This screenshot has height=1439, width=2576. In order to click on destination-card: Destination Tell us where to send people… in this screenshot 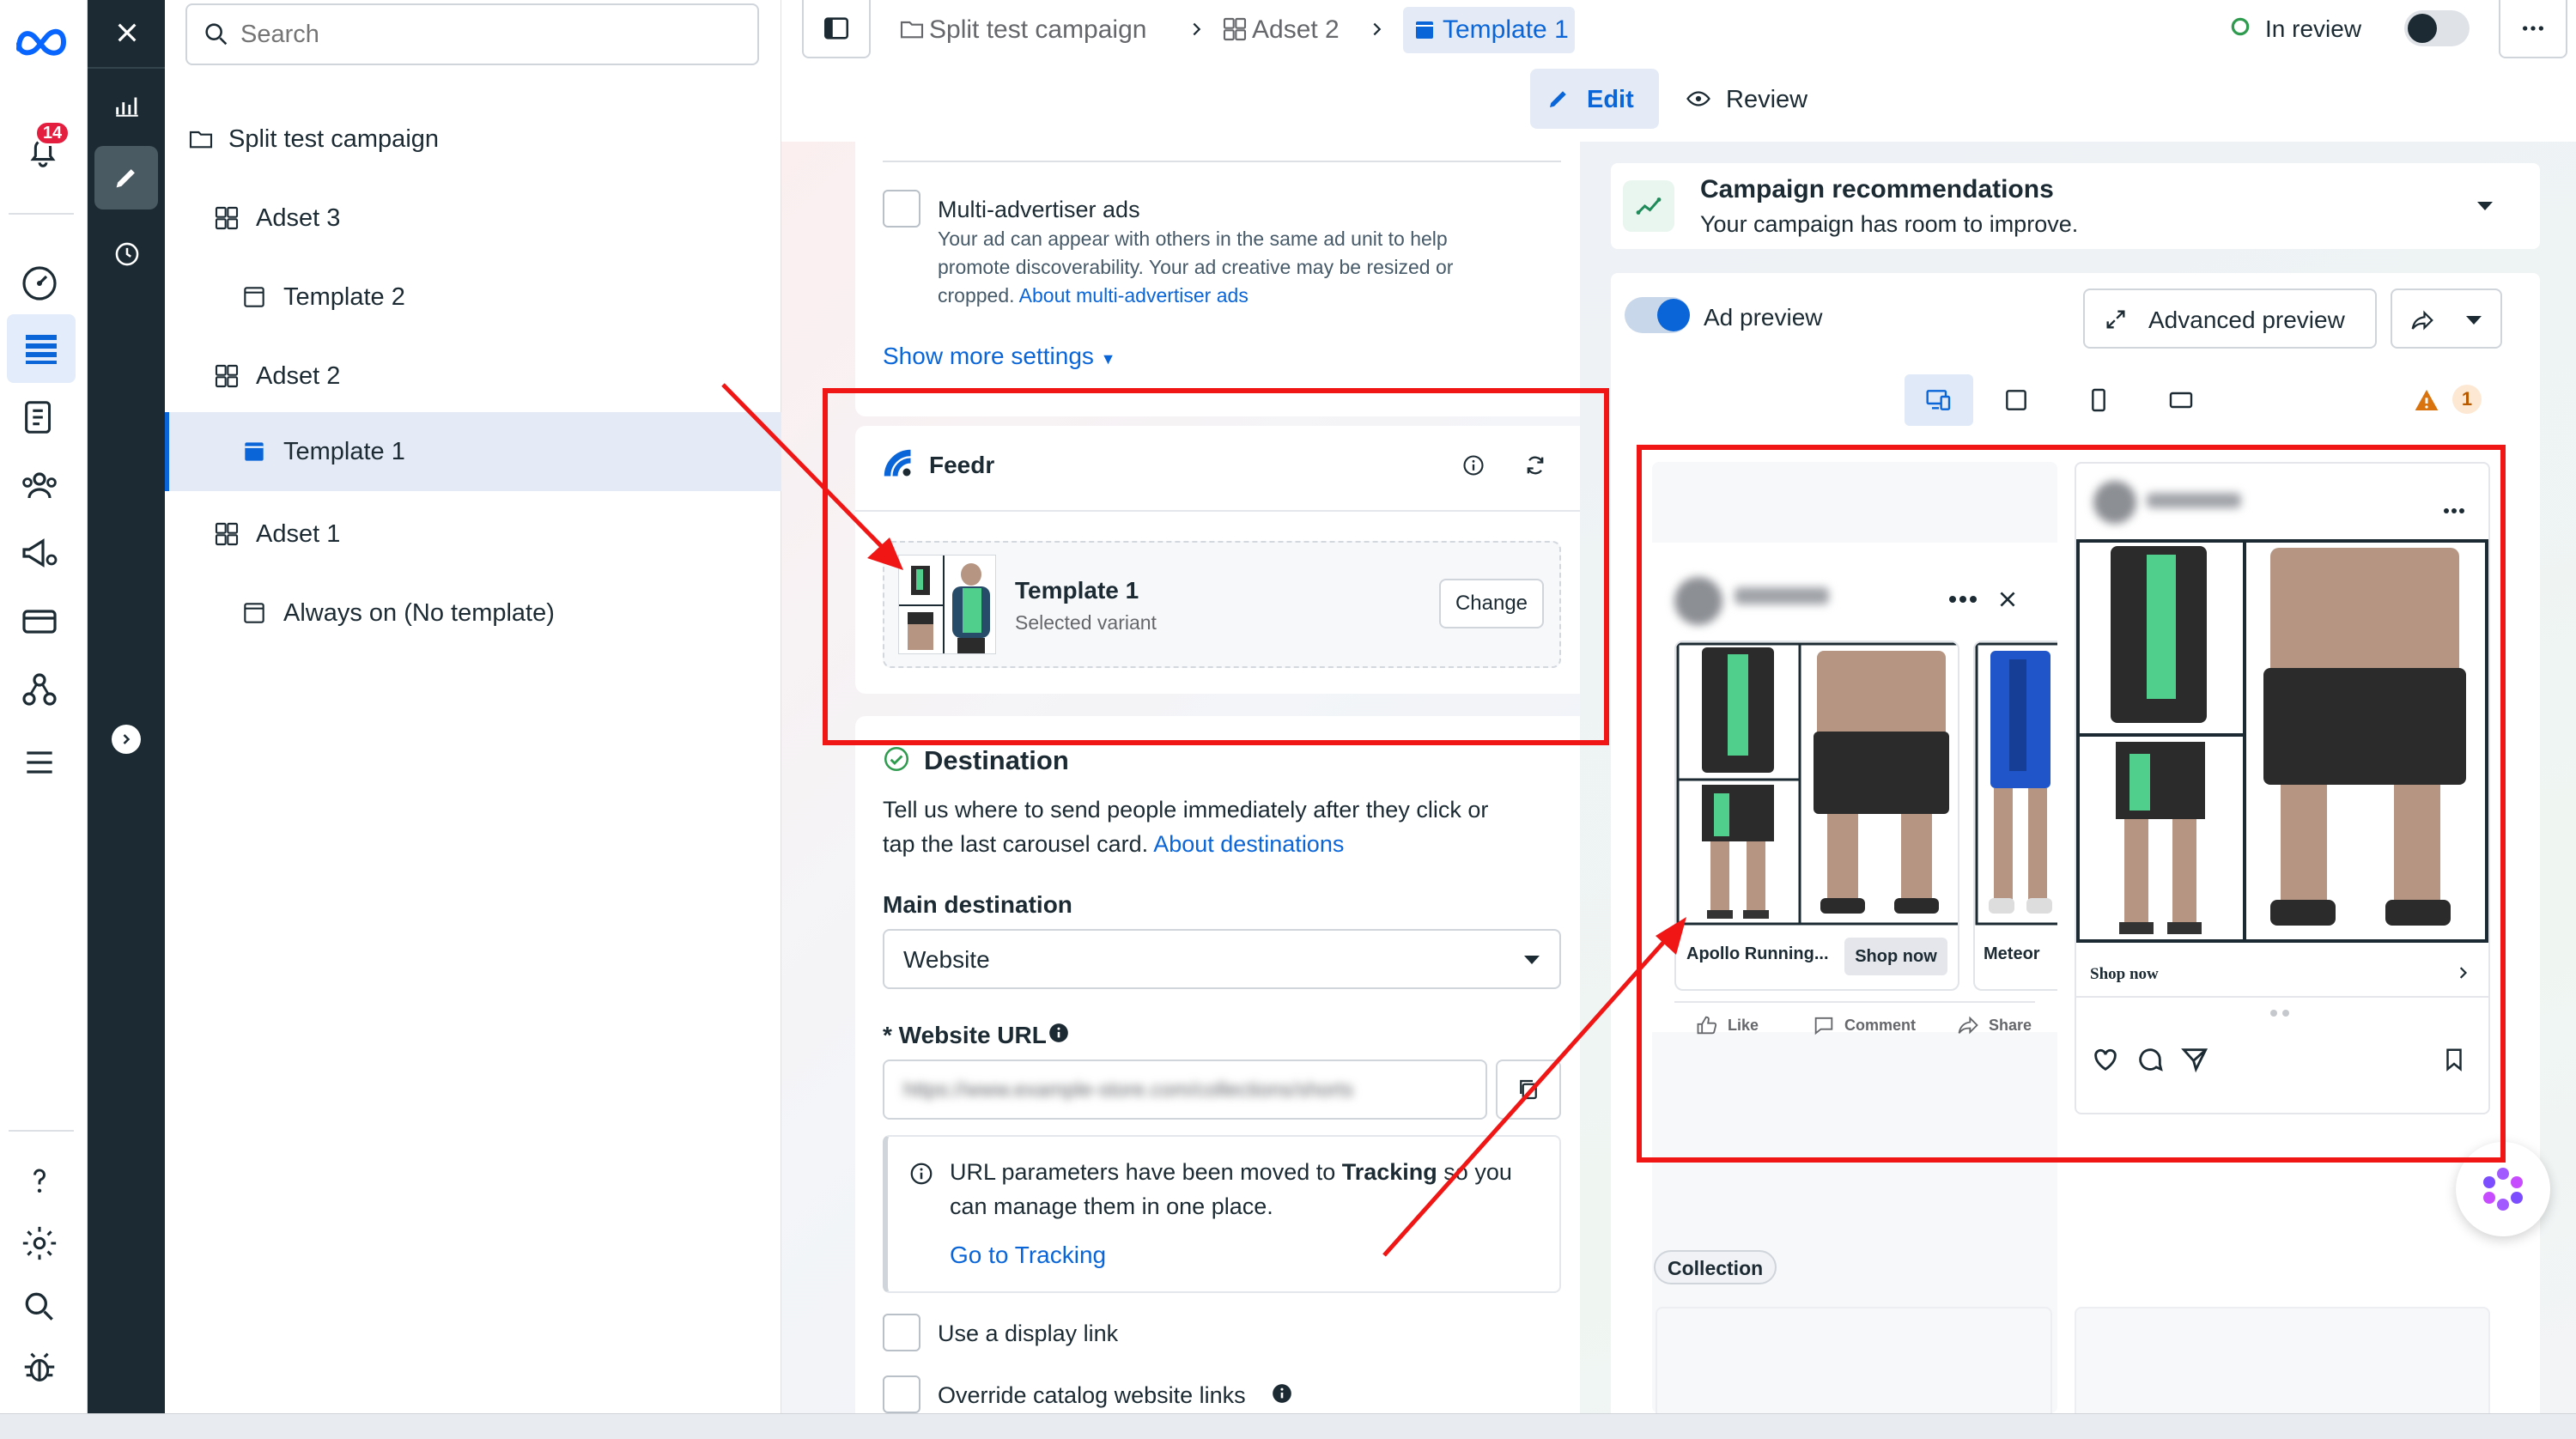, I will do `click(1222, 1064)`.